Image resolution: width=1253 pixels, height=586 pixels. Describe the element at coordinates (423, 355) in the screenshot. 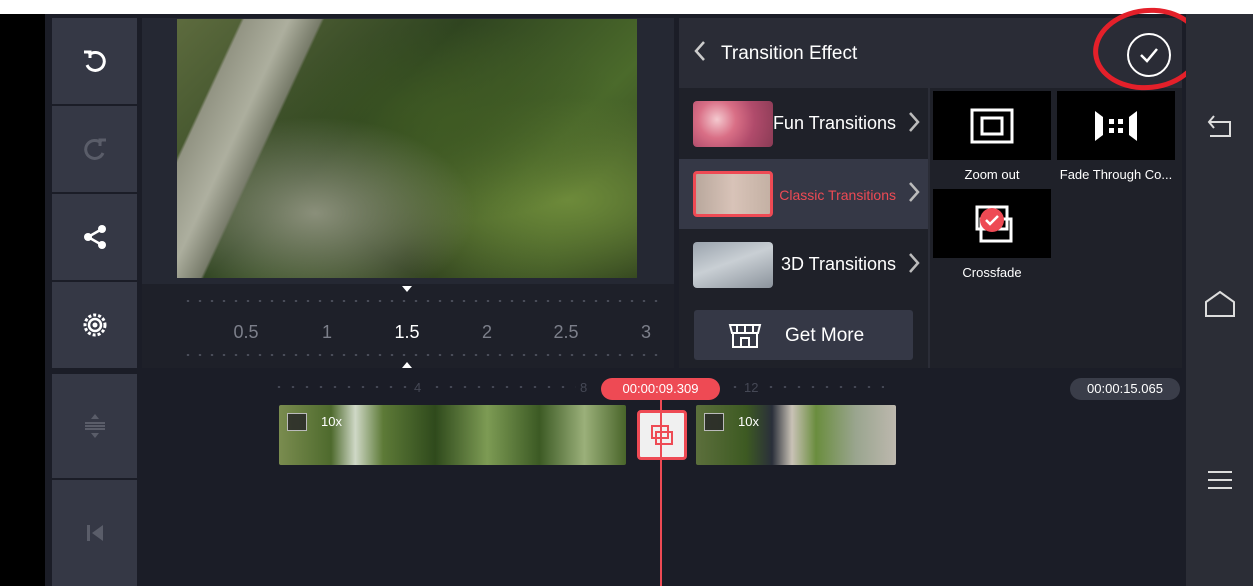

I see `ruler-dots-bottom` at that location.